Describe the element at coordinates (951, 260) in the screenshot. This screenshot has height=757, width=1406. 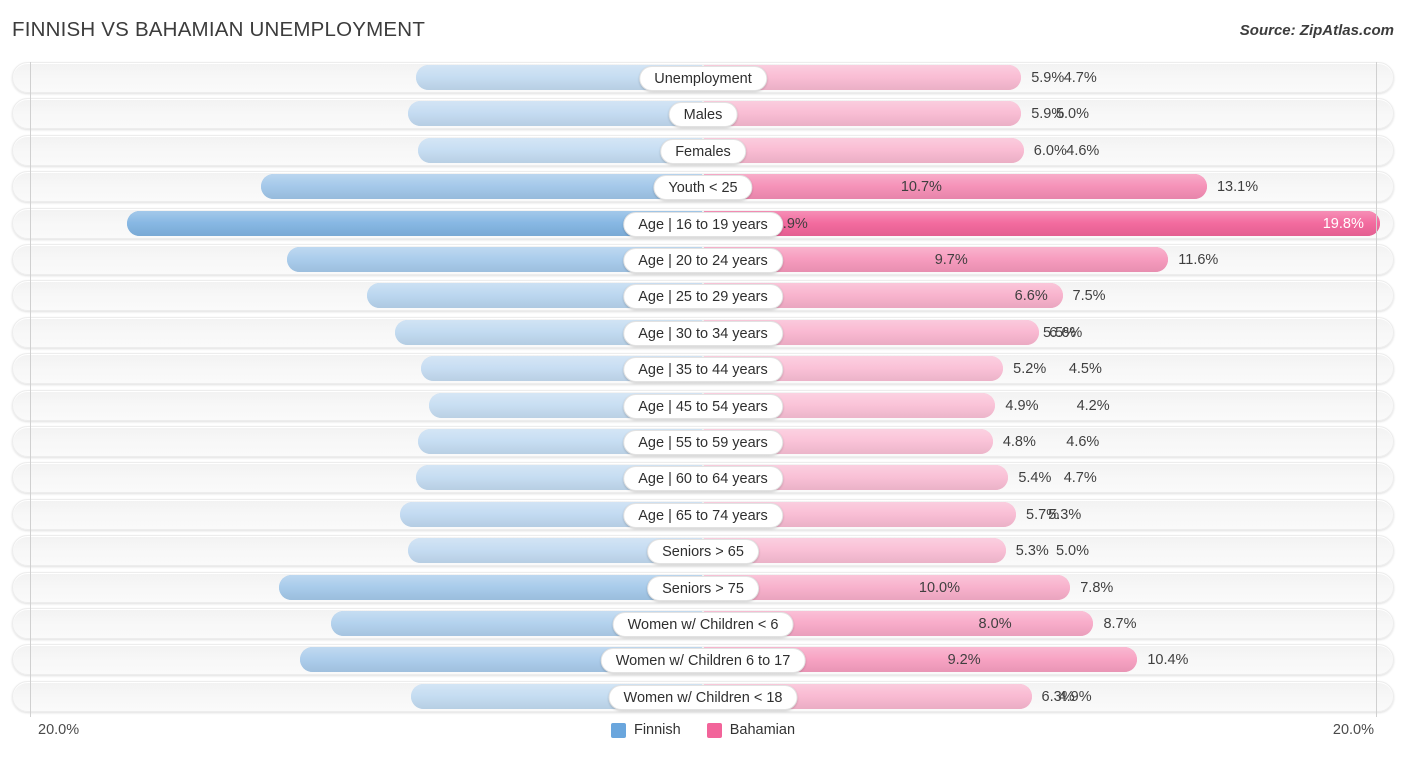
I see `value-label-finnish: 9.7%` at that location.